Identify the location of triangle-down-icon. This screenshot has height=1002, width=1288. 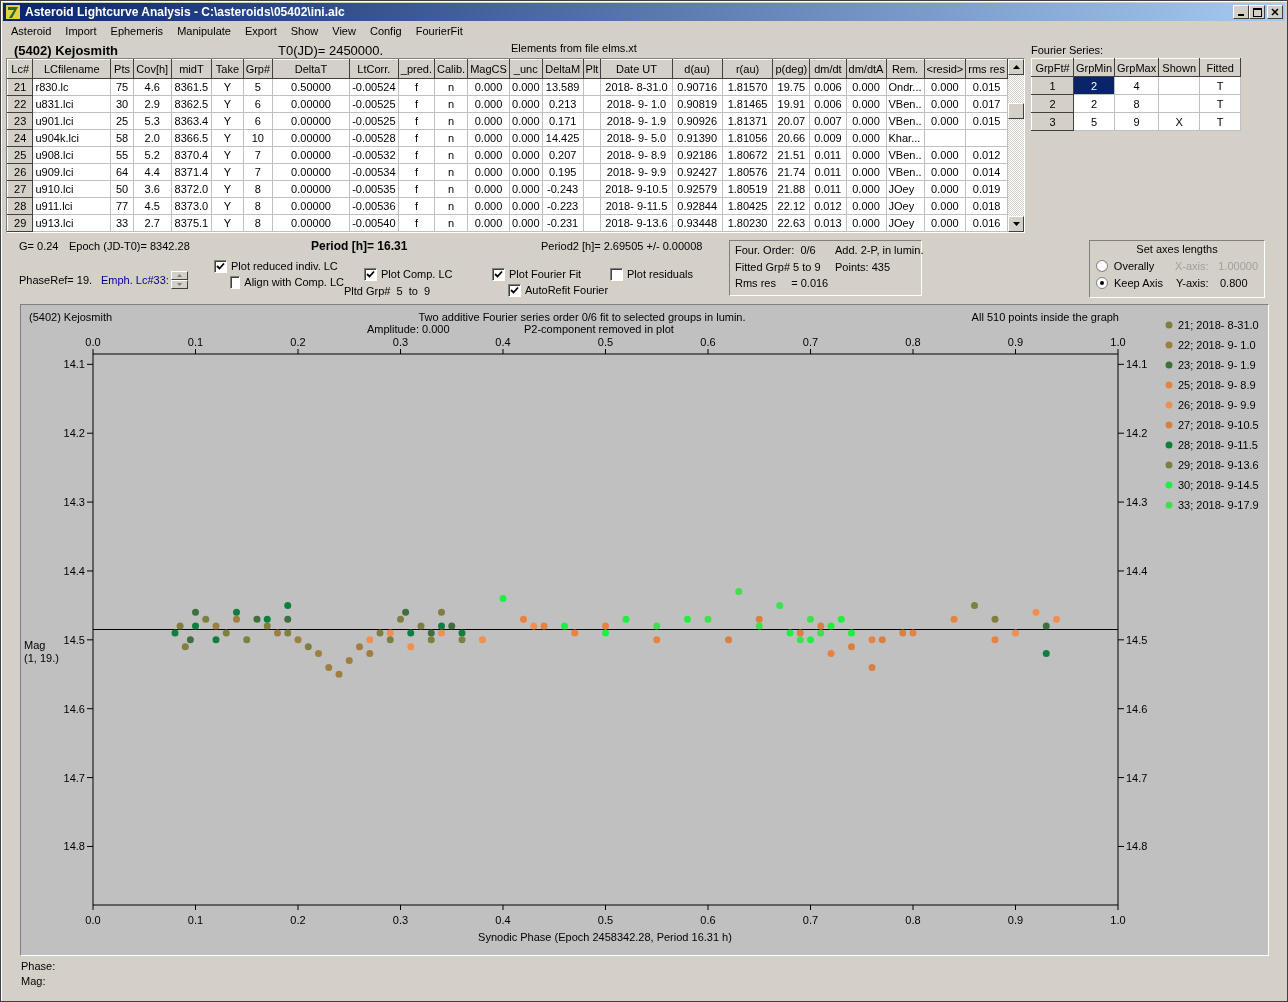
(1016, 224).